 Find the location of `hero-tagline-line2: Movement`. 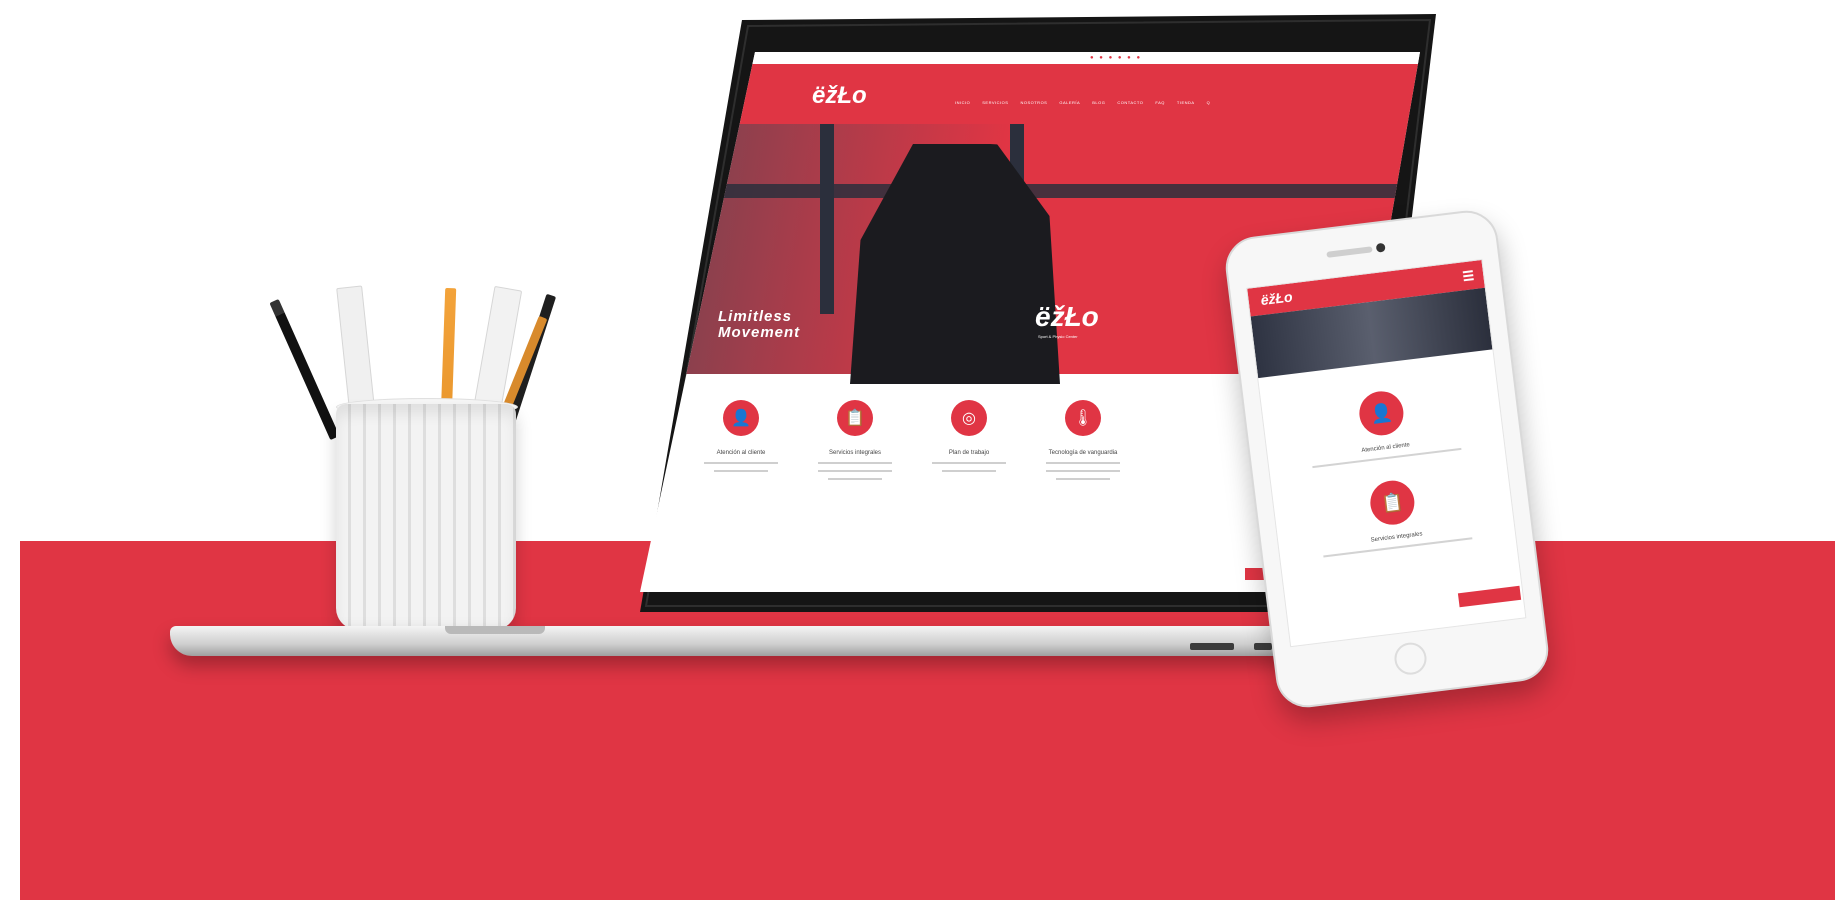

hero-tagline-line2: Movement is located at coordinates (759, 332).